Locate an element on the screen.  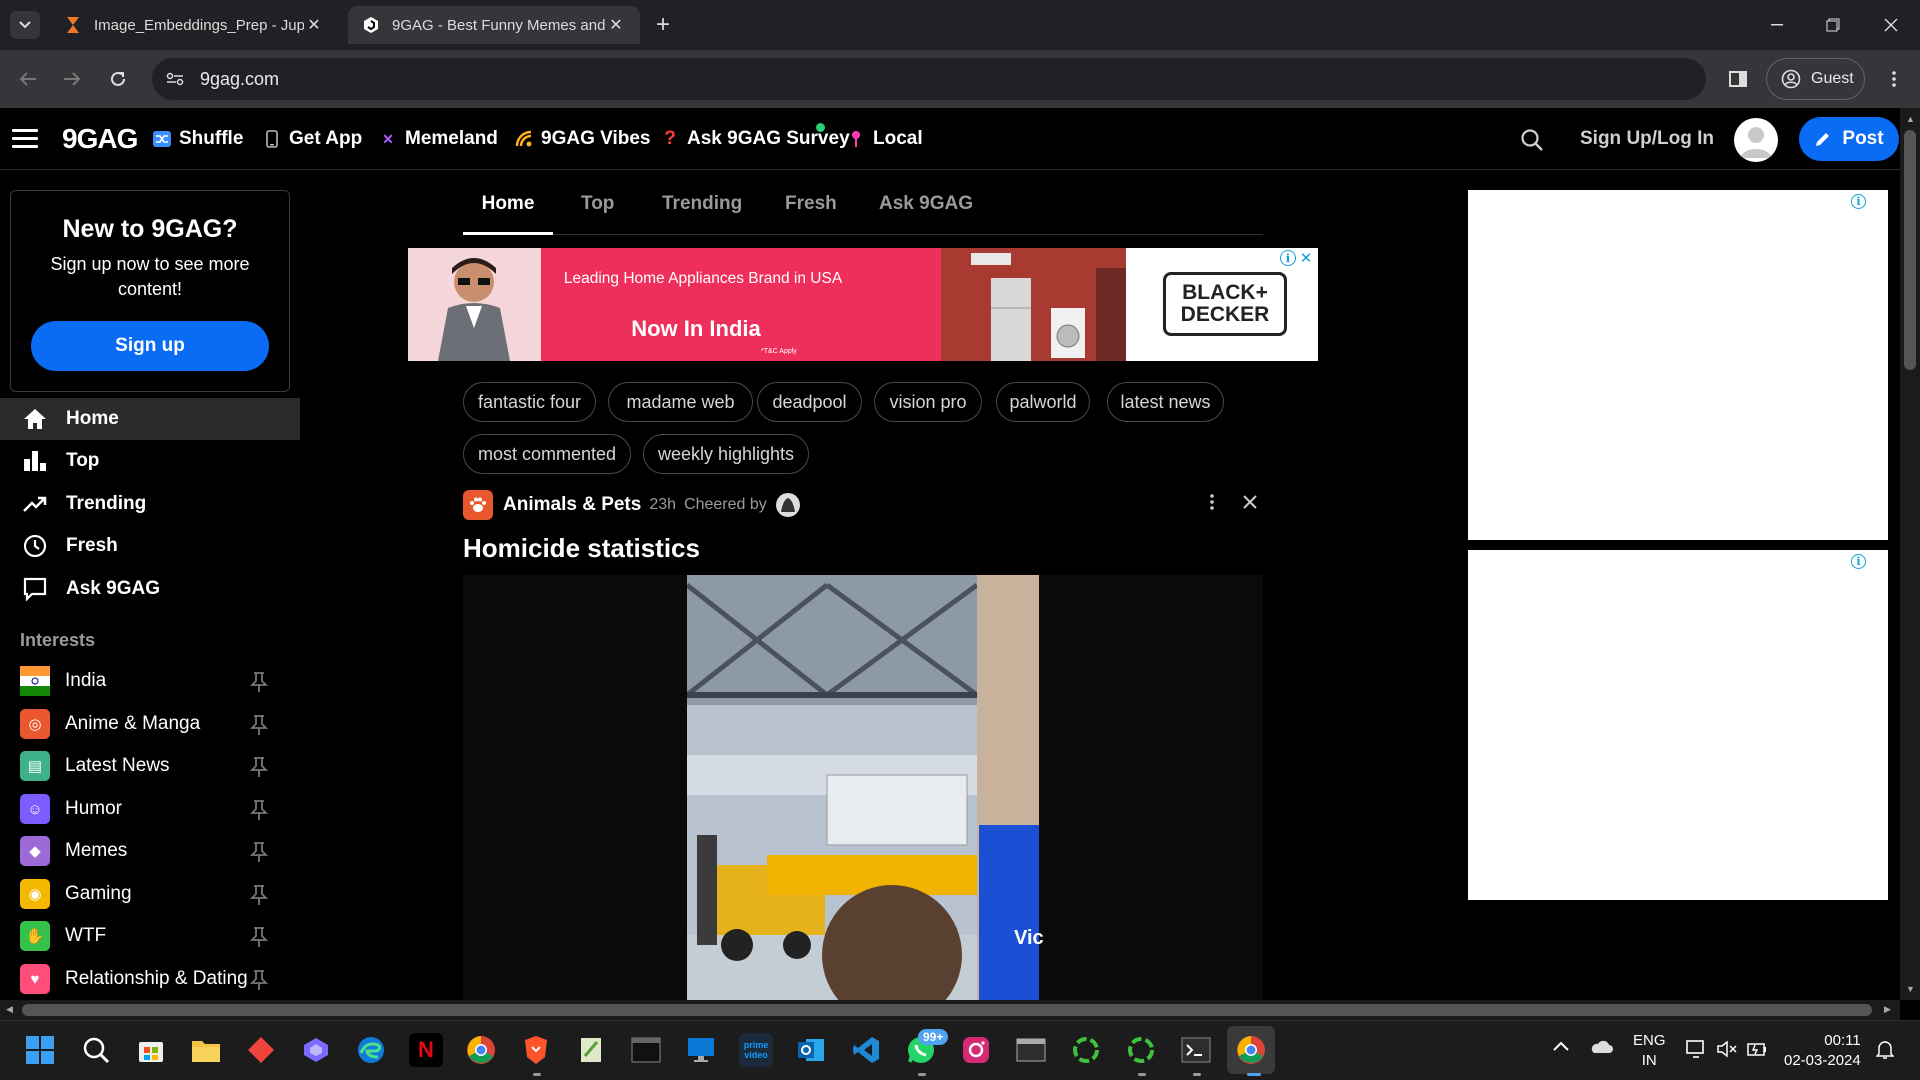
minimize-button is located at coordinates (1777, 25).